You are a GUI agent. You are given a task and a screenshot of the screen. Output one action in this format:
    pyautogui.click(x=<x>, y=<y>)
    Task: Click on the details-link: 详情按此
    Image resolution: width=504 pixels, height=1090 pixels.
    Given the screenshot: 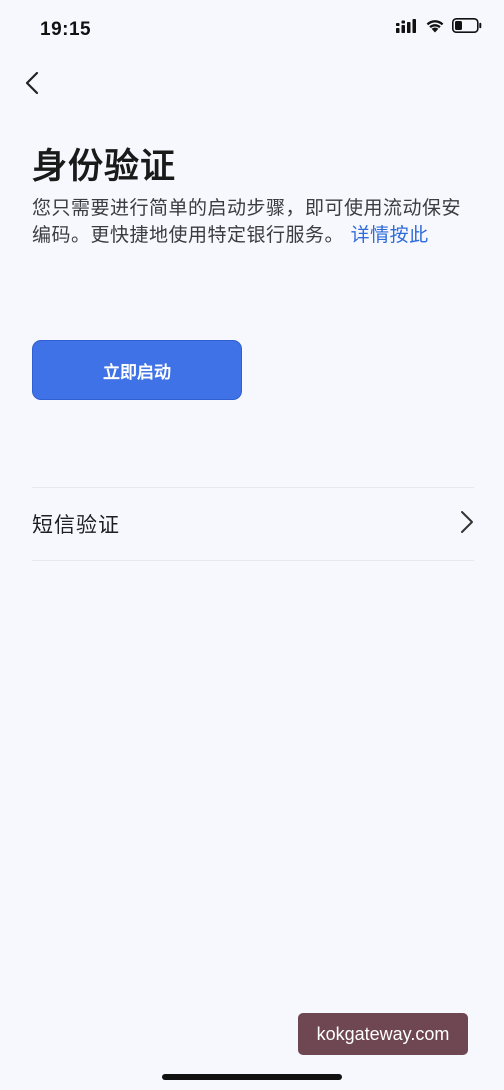 What is the action you would take?
    pyautogui.click(x=390, y=235)
    